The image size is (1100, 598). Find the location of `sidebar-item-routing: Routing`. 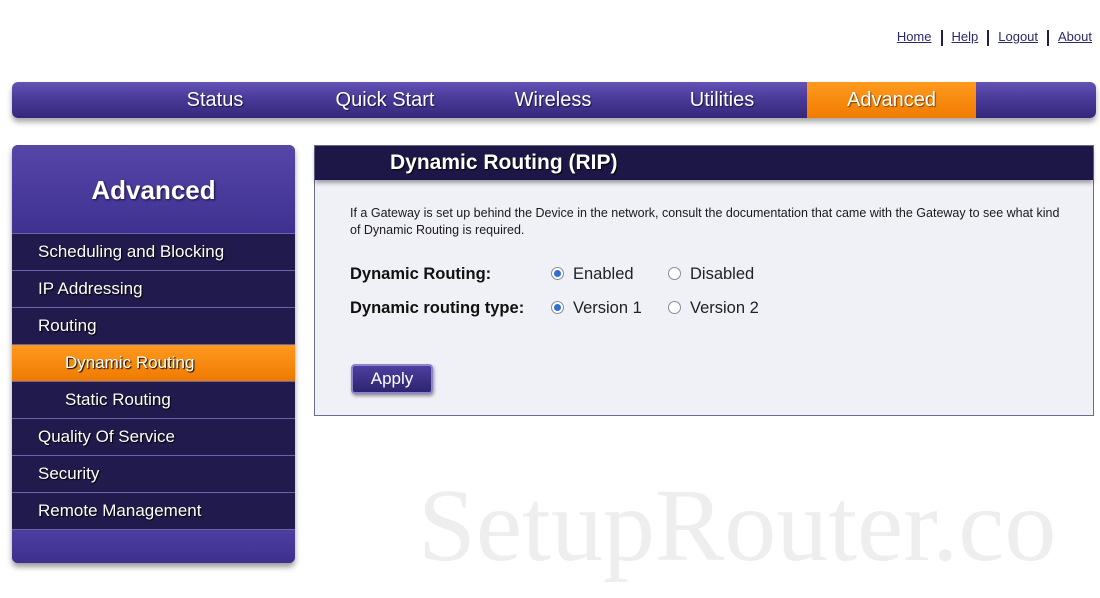

sidebar-item-routing: Routing is located at coordinates (153, 325).